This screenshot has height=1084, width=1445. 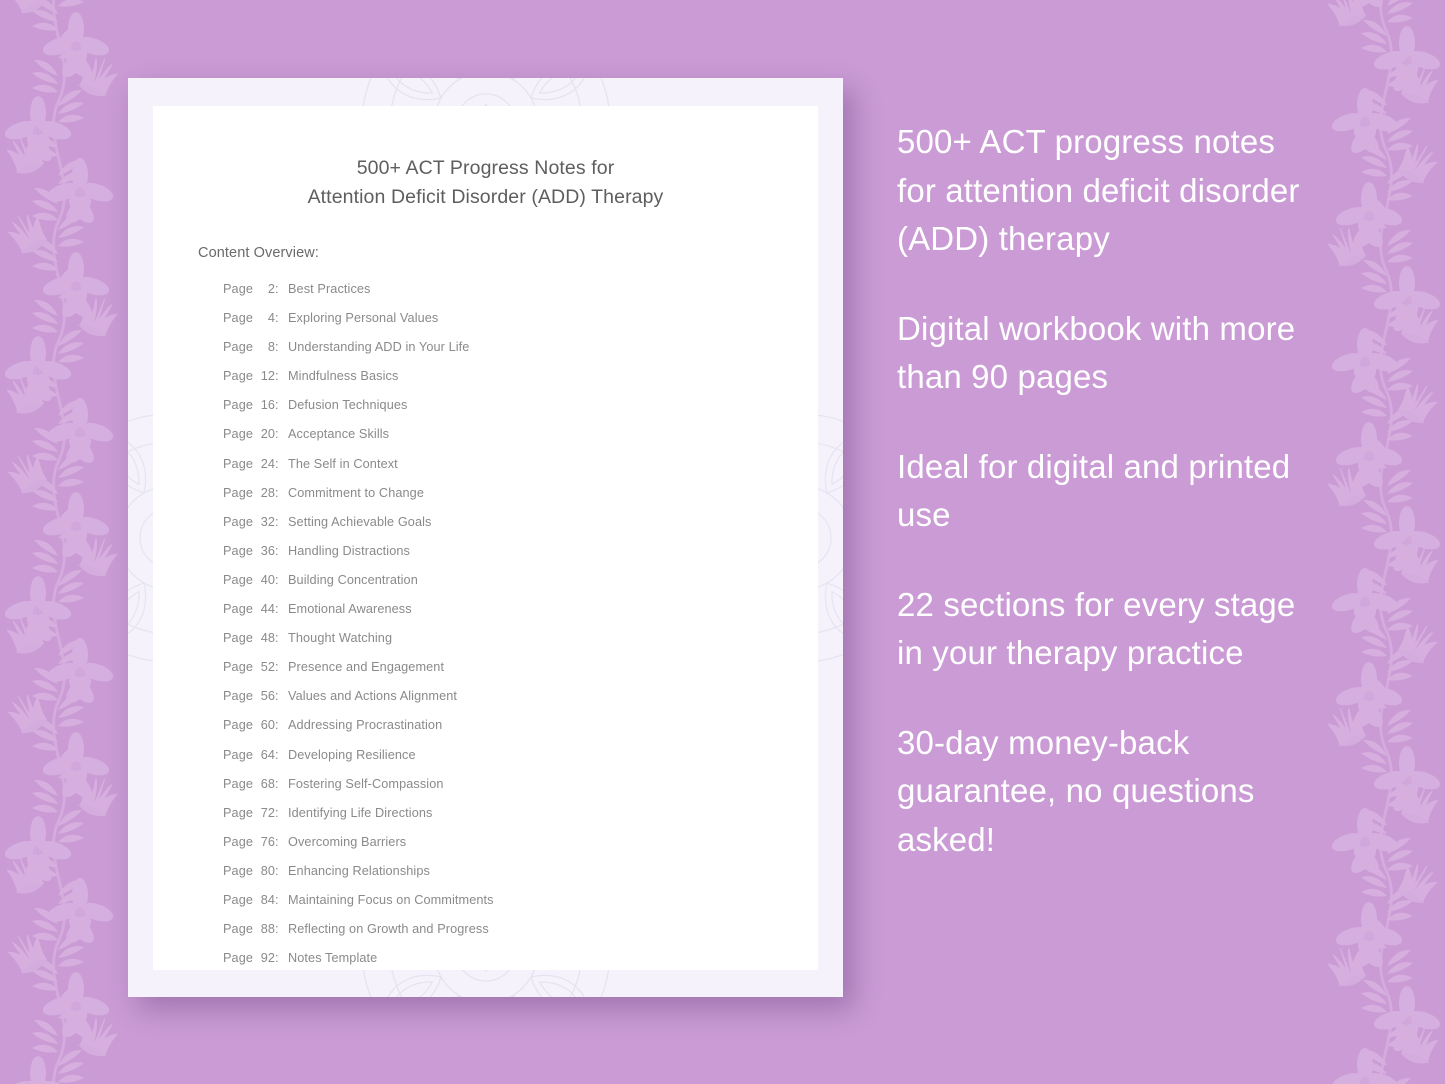 I want to click on toc-page-number: 4, so click(x=271, y=318).